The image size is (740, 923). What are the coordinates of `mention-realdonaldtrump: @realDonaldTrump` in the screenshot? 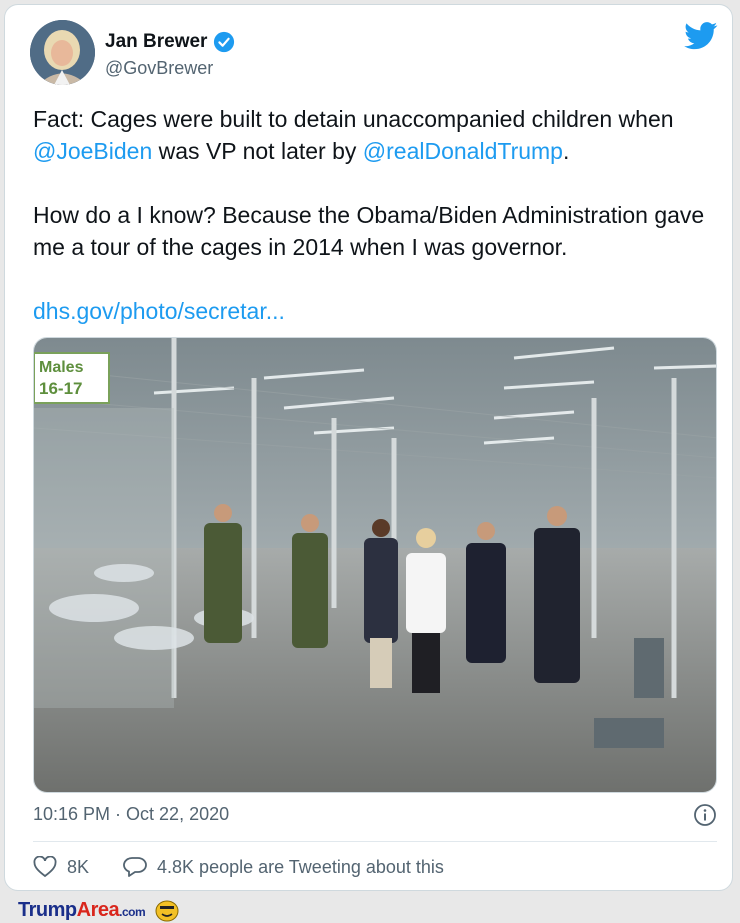 It's located at (463, 151).